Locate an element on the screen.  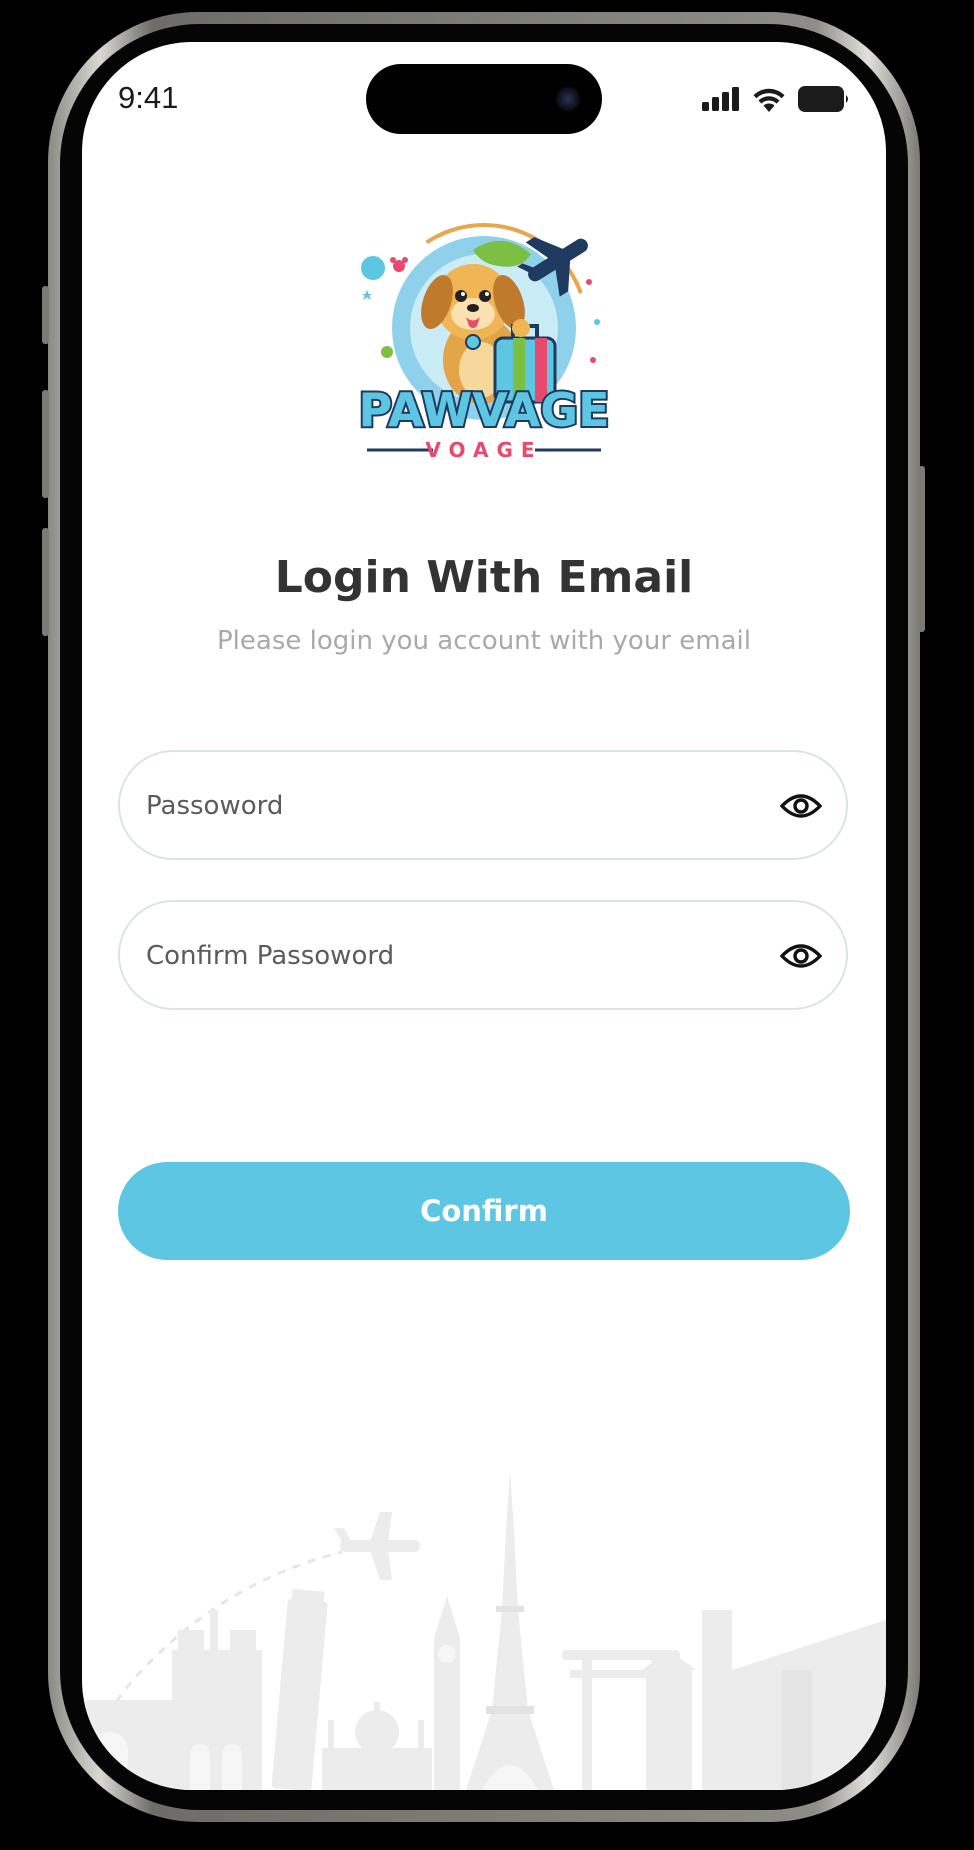
password-field is located at coordinates (483, 805).